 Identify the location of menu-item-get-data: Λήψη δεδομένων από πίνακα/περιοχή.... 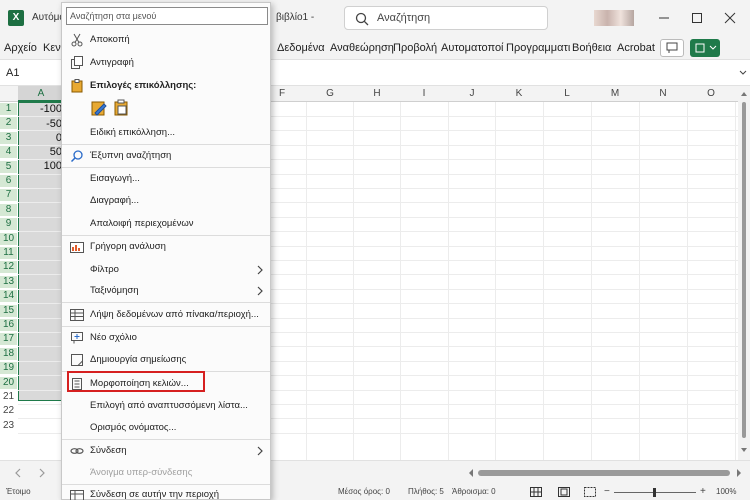
(166, 315).